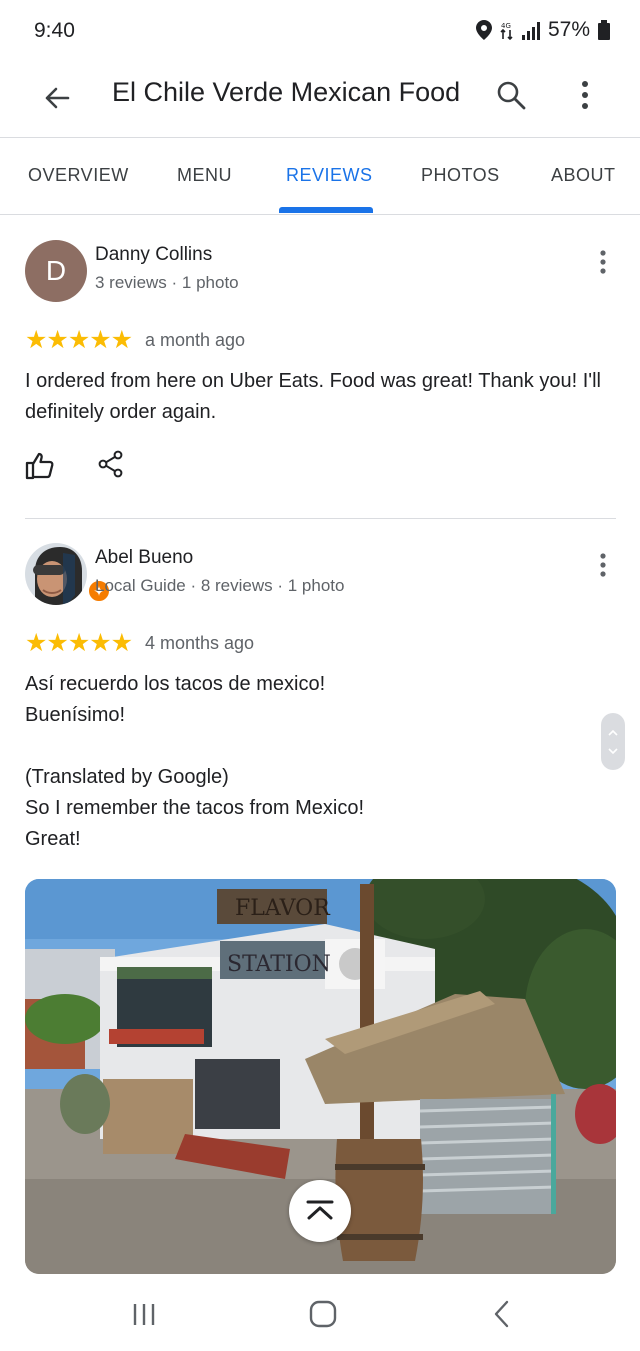 The height and width of the screenshot is (1351, 640). Describe the element at coordinates (542, 30) in the screenshot. I see `status-icons: 4G 57%` at that location.